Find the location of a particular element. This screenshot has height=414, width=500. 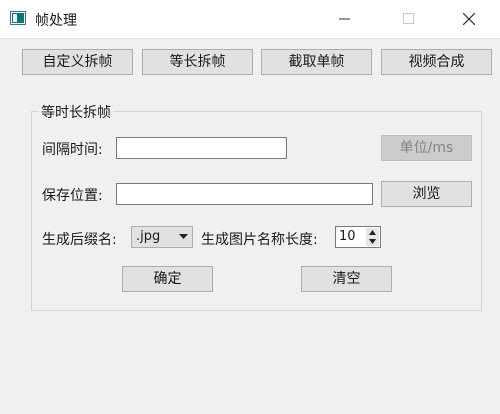

spin-up-button is located at coordinates (372, 232).